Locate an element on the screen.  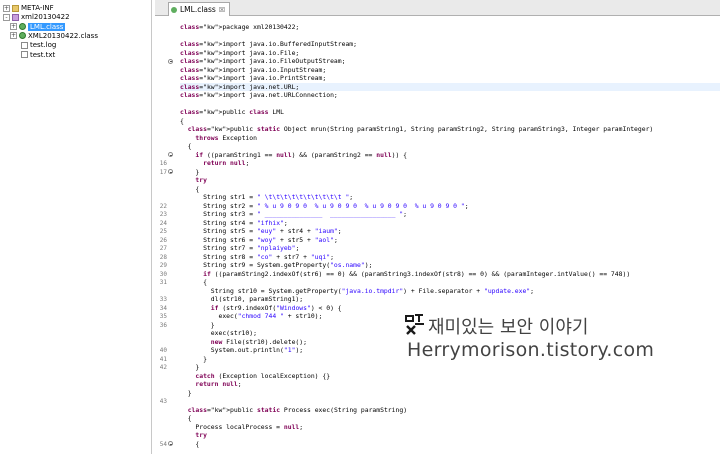
code-line: String str5 = "euy" + str4 + "iaum"; is located at coordinates (261, 231).